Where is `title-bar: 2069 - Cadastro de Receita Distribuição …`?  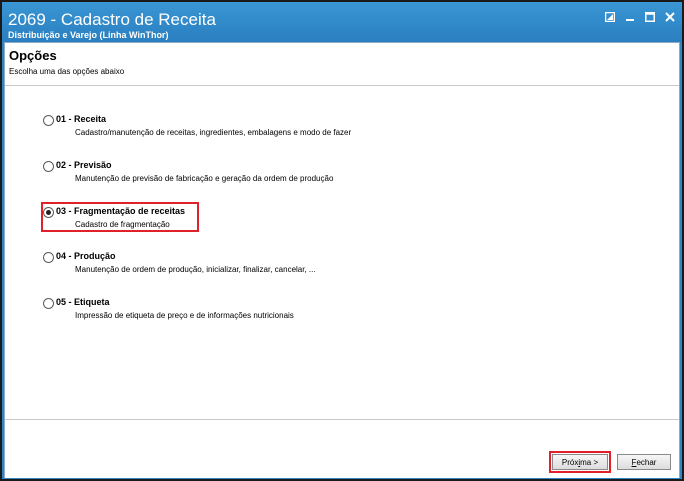 title-bar: 2069 - Cadastro de Receita Distribuição … is located at coordinates (342, 22).